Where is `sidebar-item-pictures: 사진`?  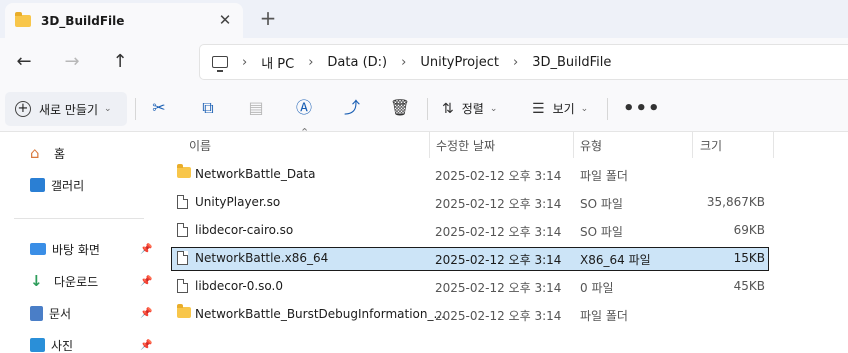
sidebar-item-pictures: 사진 is located at coordinates (51, 343).